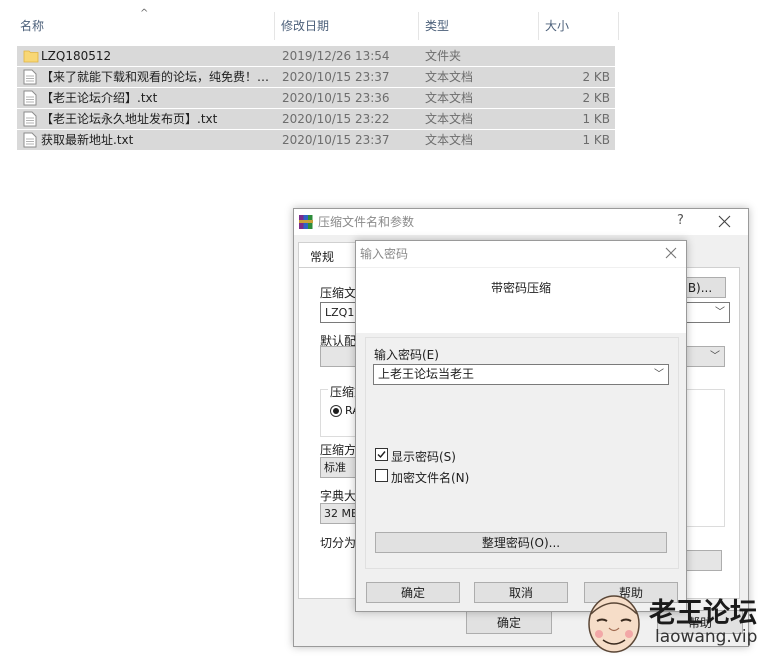 Image resolution: width=773 pixels, height=672 pixels. Describe the element at coordinates (706, 637) in the screenshot. I see `watermark-url: laowang.vip` at that location.